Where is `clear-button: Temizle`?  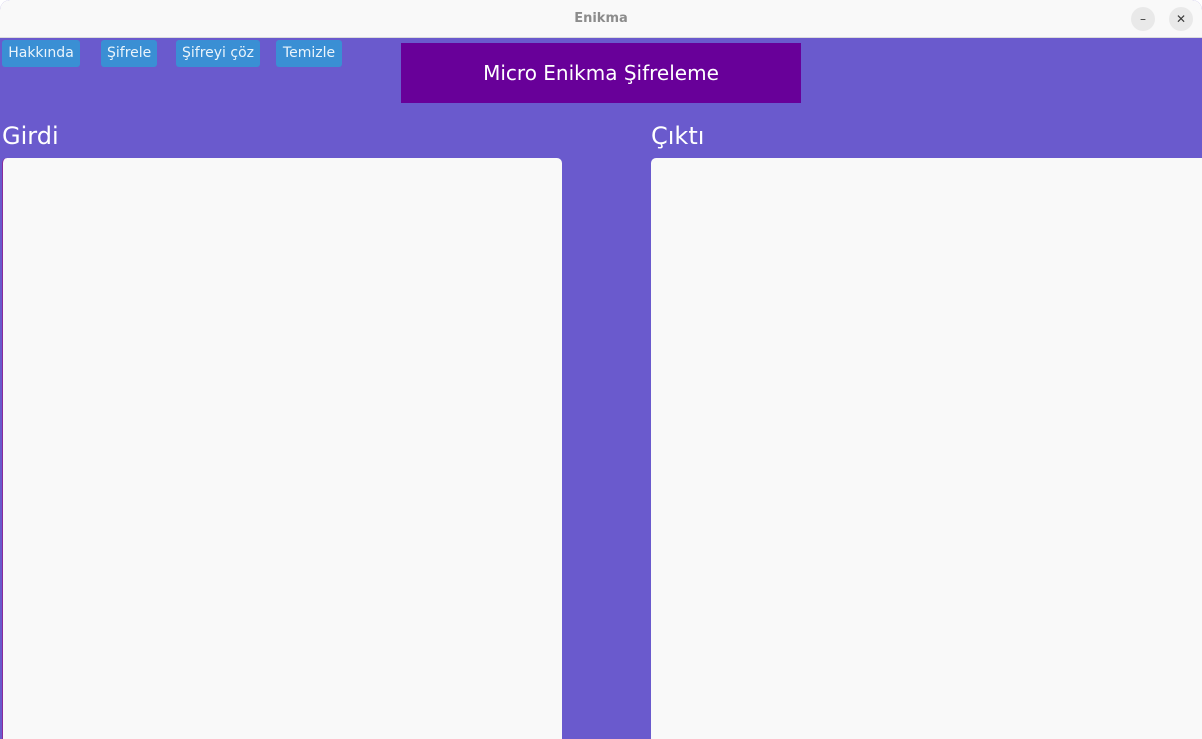 clear-button: Temizle is located at coordinates (309, 53).